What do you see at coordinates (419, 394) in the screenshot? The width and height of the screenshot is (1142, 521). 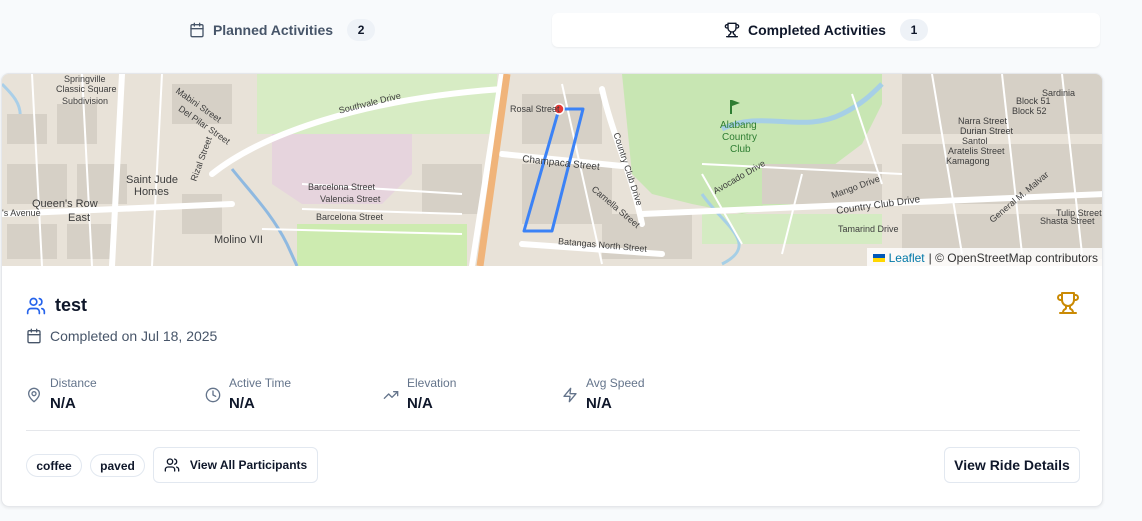 I see `stat-elevation: Elevation N/A` at bounding box center [419, 394].